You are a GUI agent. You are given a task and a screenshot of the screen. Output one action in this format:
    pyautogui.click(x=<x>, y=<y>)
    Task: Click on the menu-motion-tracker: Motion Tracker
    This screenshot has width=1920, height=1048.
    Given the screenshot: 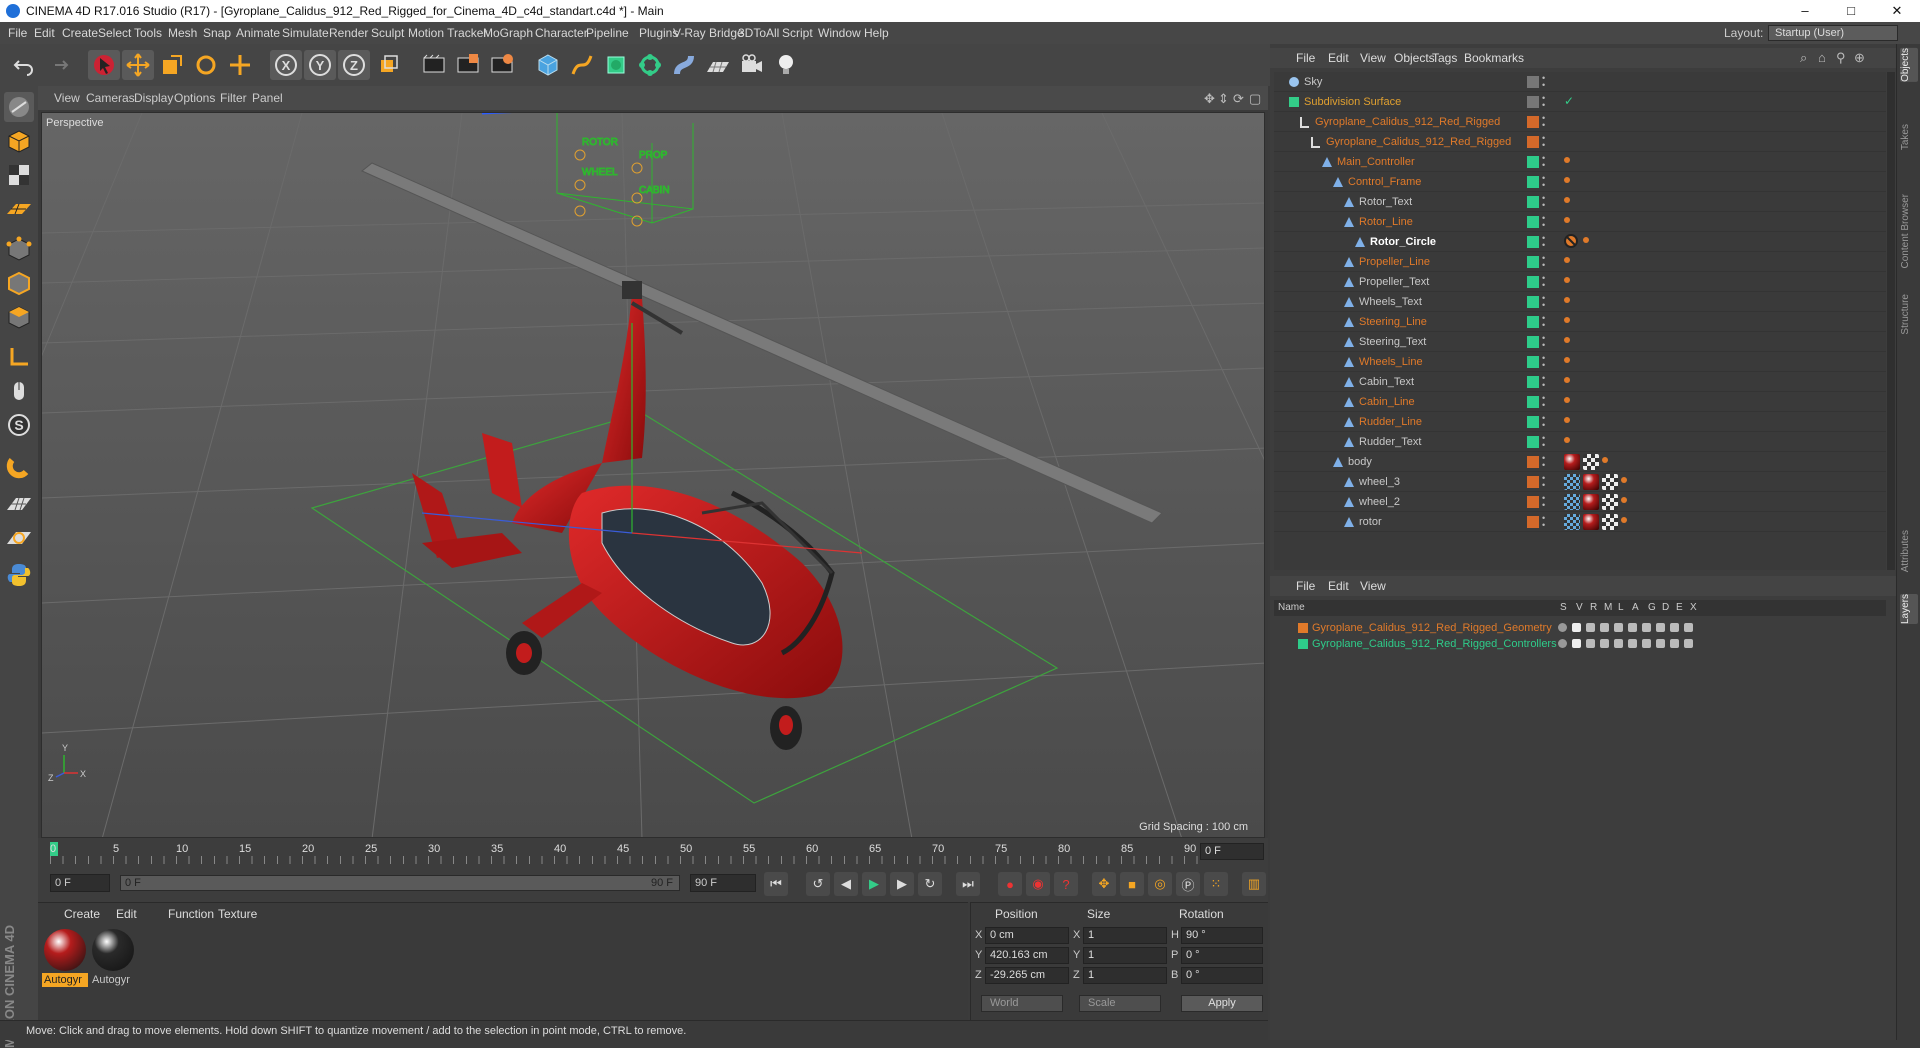 What is the action you would take?
    pyautogui.click(x=447, y=33)
    